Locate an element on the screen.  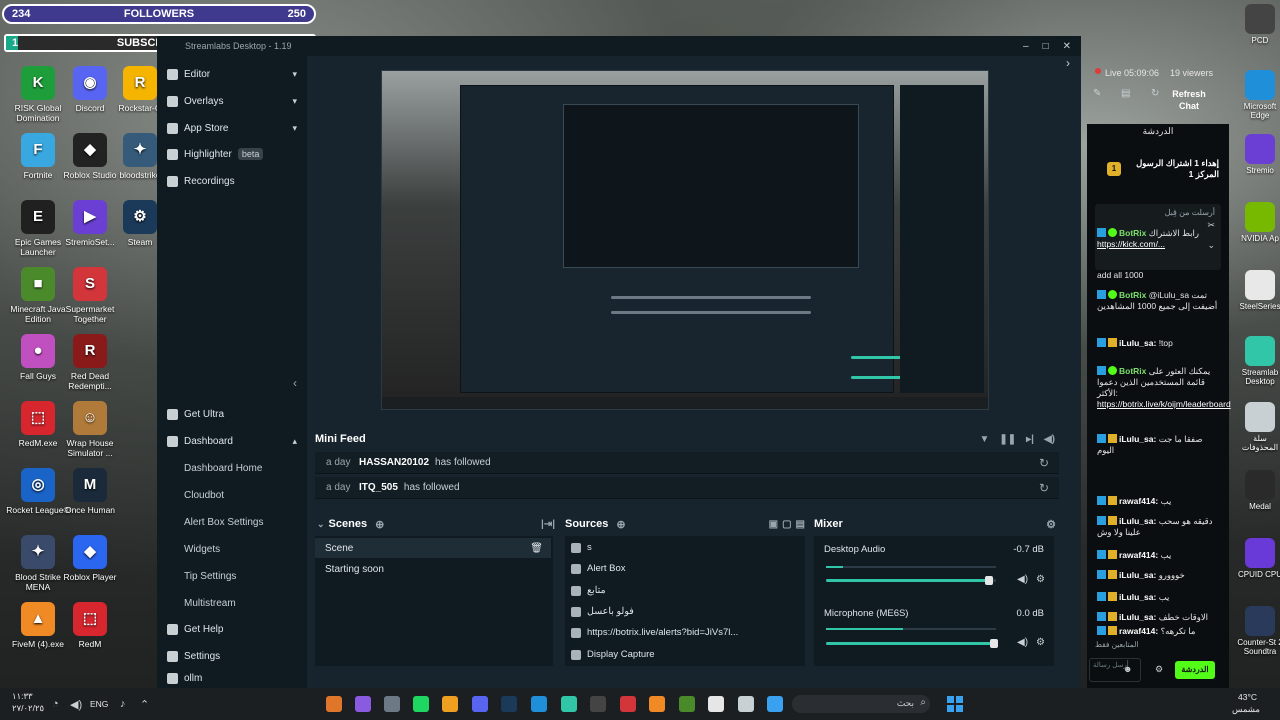
desktop-icon: Medal is located at coordinates (1258, 490).